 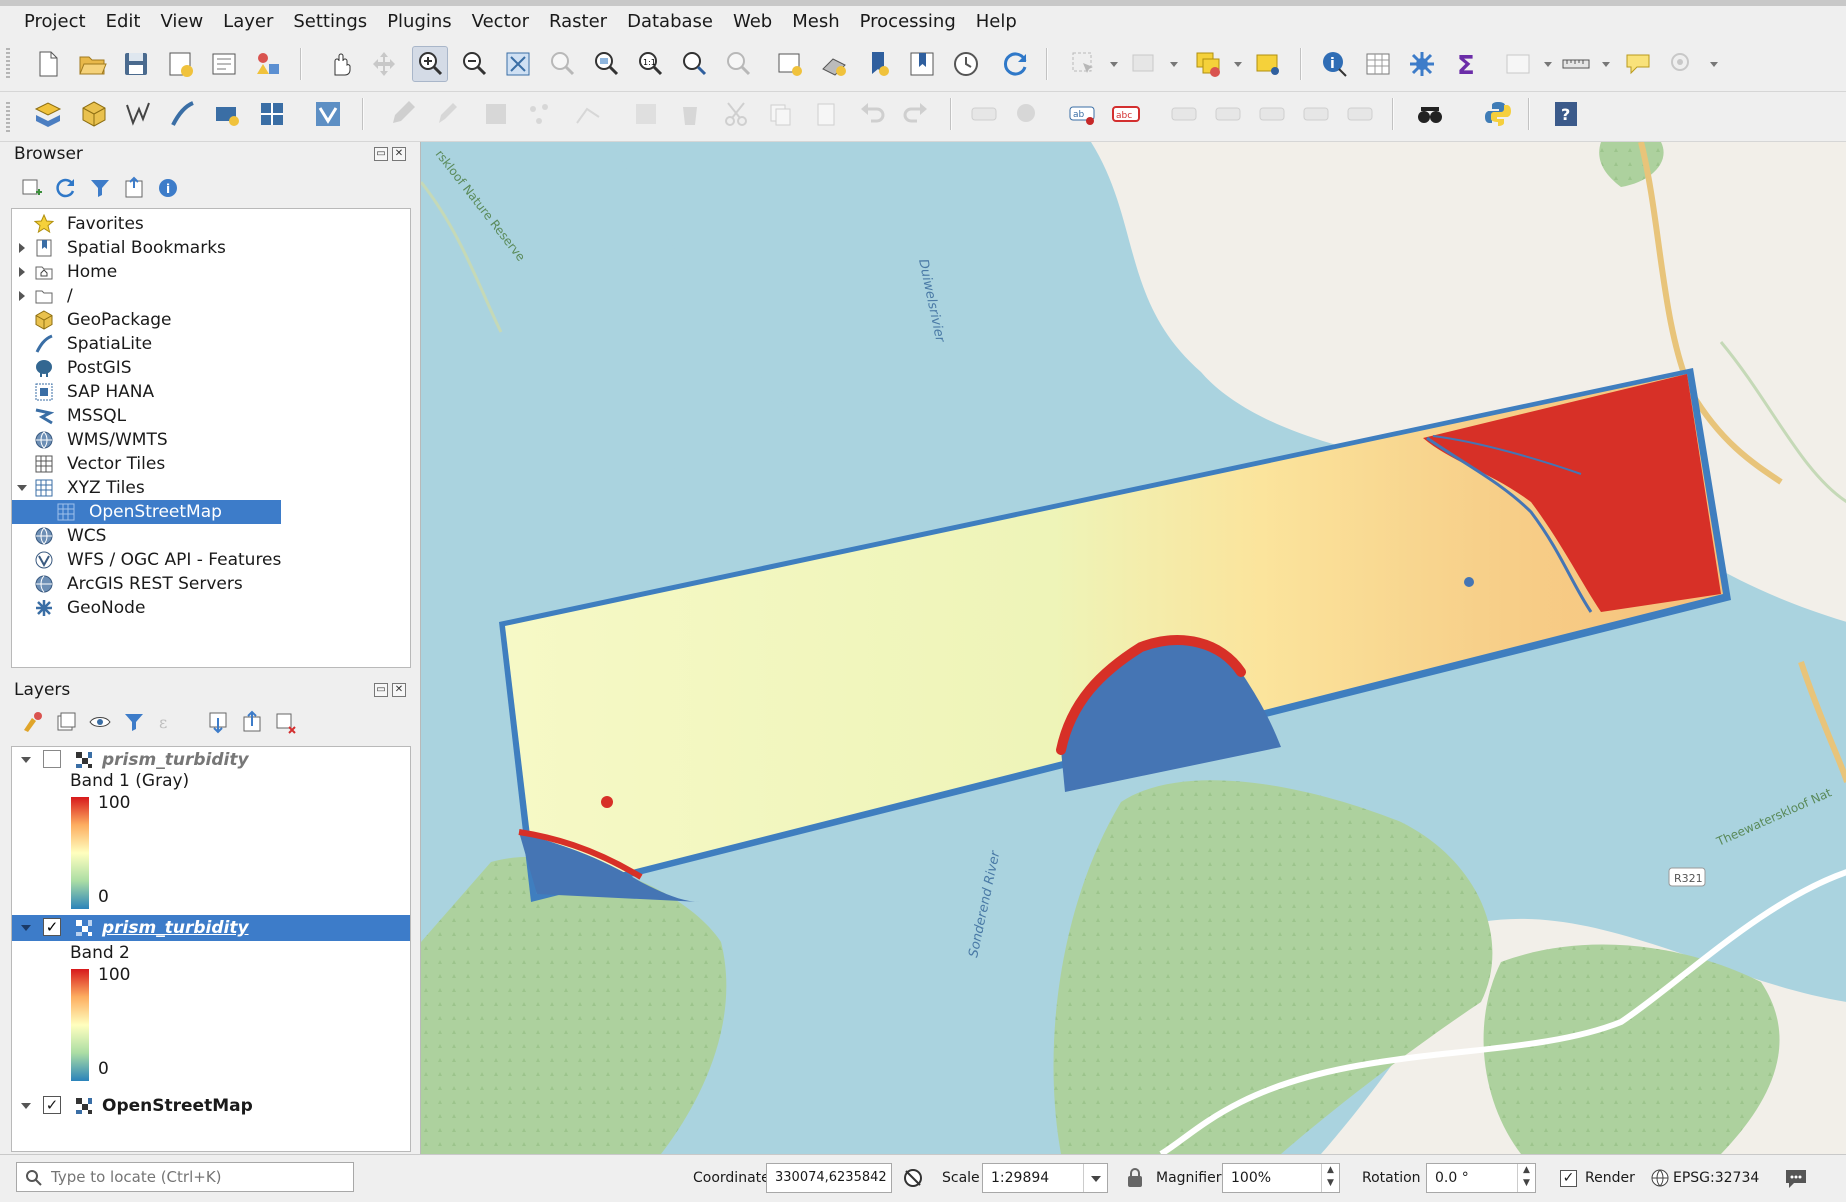 I want to click on browser-item-geopackage: GeoPackage, so click(x=211, y=320).